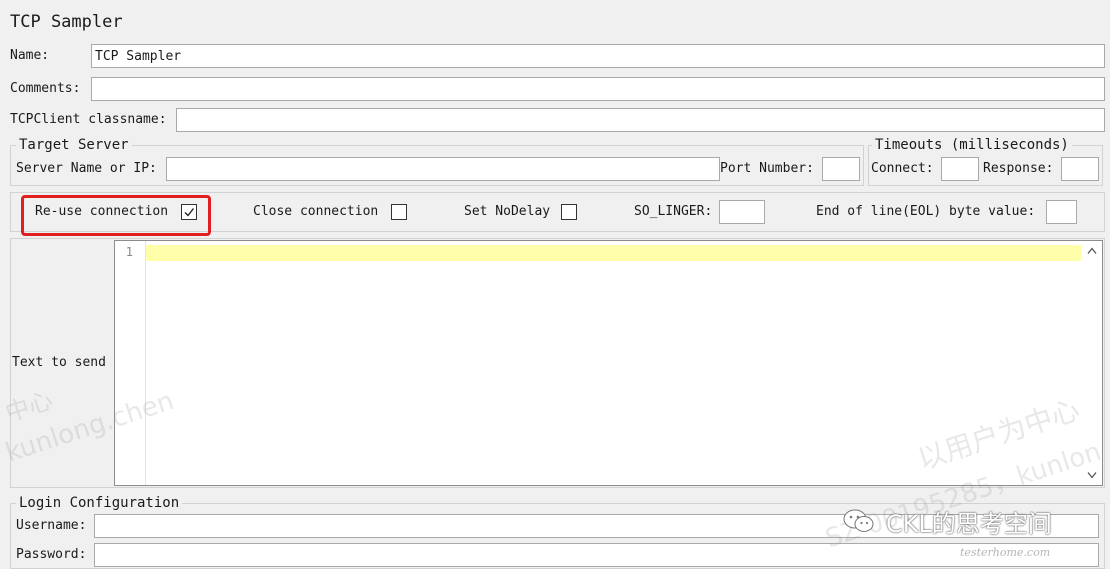  What do you see at coordinates (1005, 552) in the screenshot?
I see `site-watermark: testerhome.com` at bounding box center [1005, 552].